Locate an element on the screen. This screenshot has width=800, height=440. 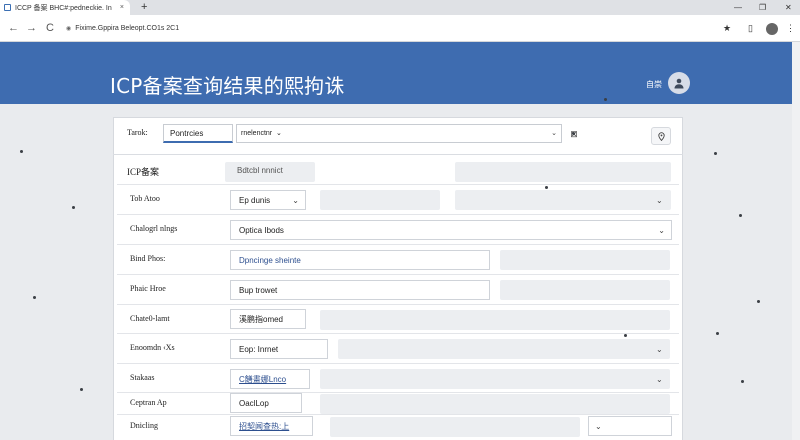
field-value: Ep dunis is located at coordinates (255, 200).